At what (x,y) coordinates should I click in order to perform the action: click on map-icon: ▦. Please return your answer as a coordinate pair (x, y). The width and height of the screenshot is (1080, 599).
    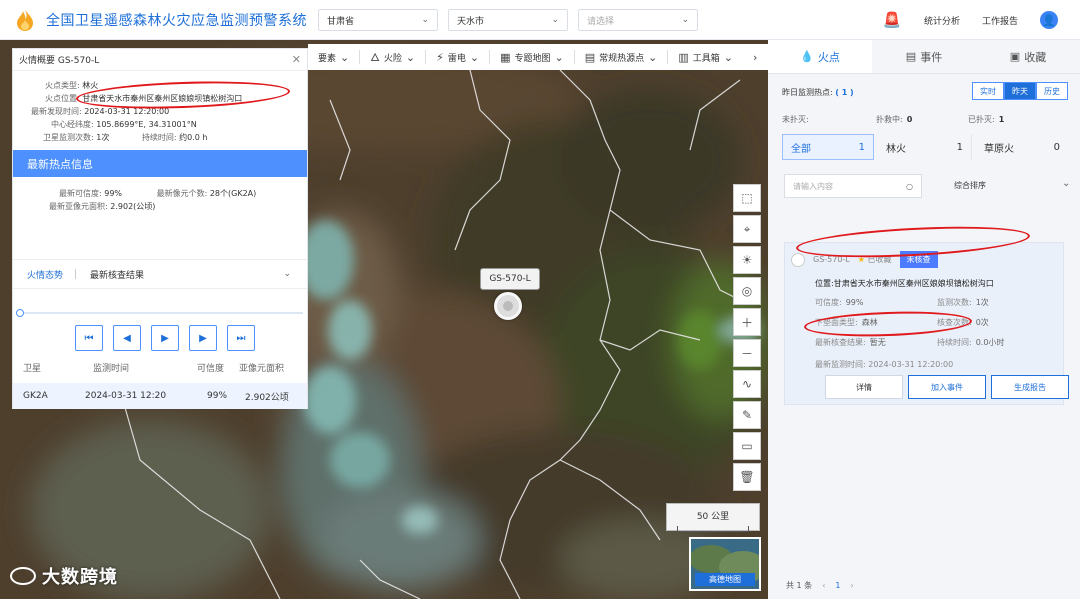
    Looking at the image, I should click on (505, 57).